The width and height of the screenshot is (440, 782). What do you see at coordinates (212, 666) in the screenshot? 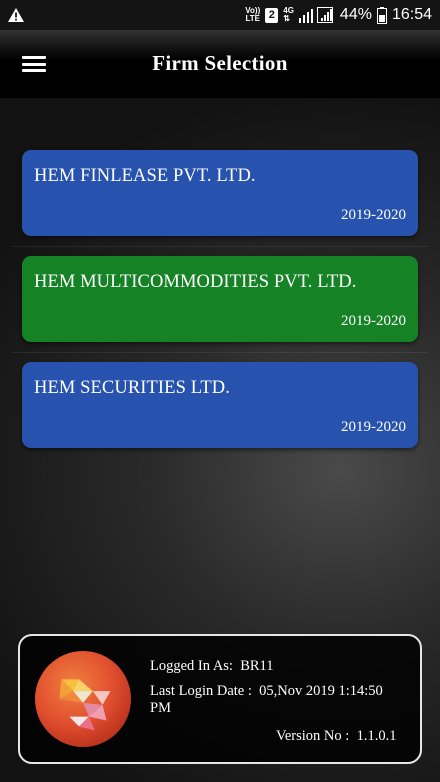
I see `logged-in-row: Logged In As: BR11` at bounding box center [212, 666].